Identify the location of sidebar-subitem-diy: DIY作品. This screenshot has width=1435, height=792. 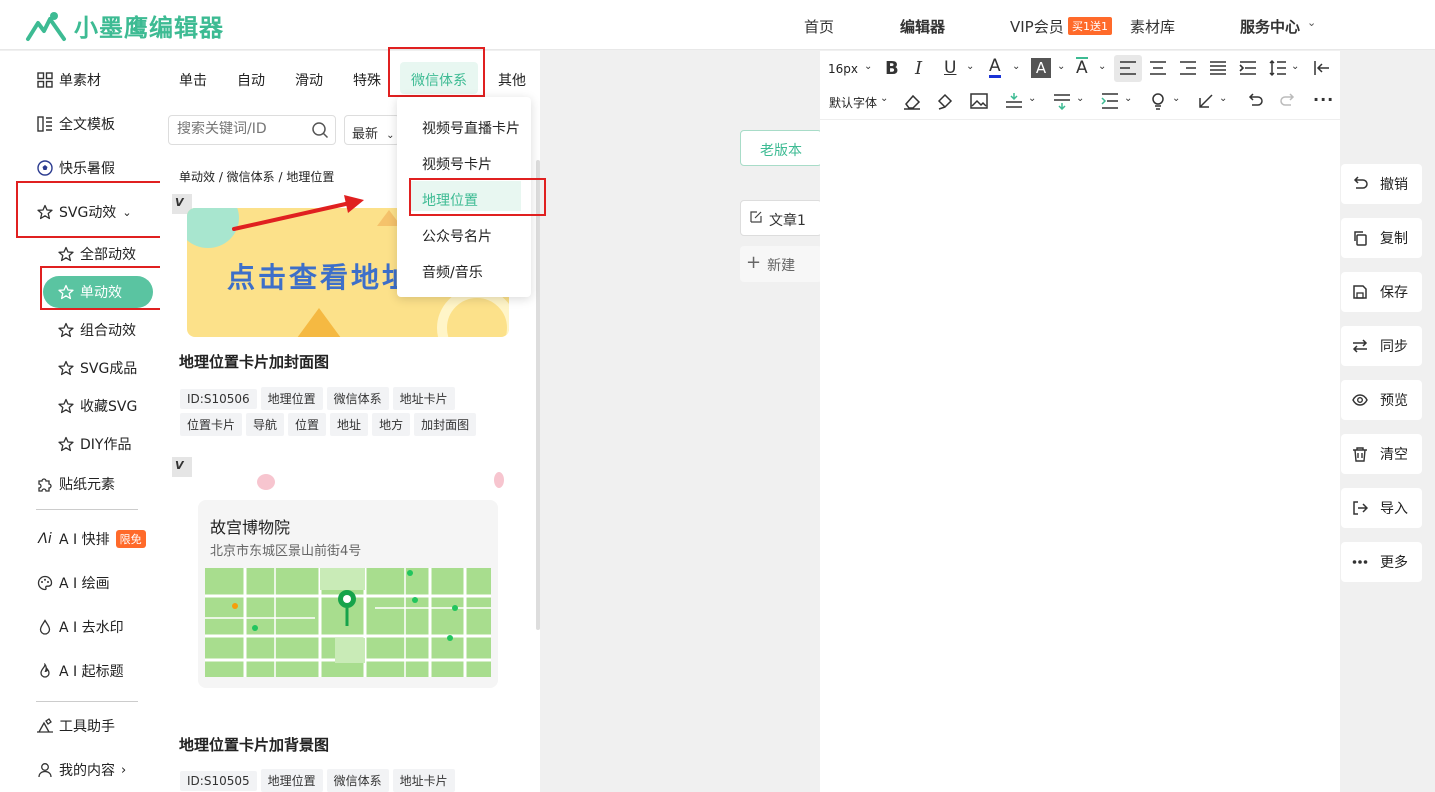
(94, 444).